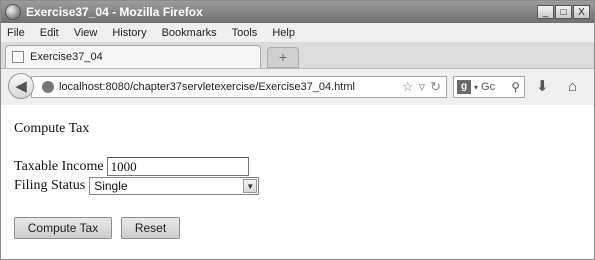 The width and height of the screenshot is (595, 260). What do you see at coordinates (464, 87) in the screenshot?
I see `search-engine-icon: g` at bounding box center [464, 87].